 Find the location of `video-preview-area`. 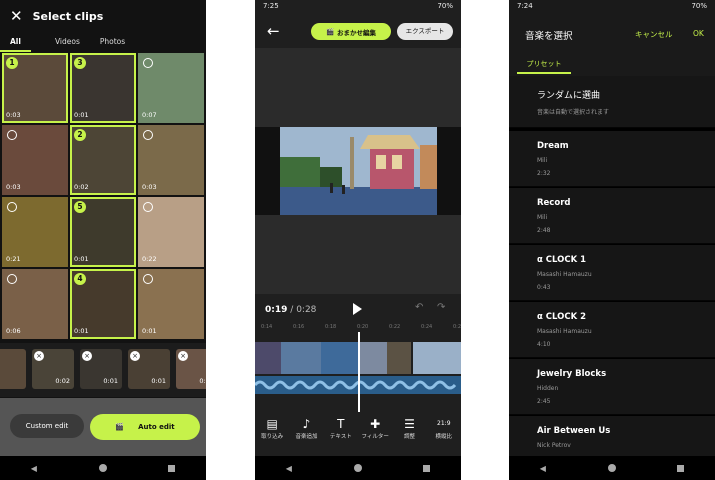

video-preview-area is located at coordinates (358, 171).